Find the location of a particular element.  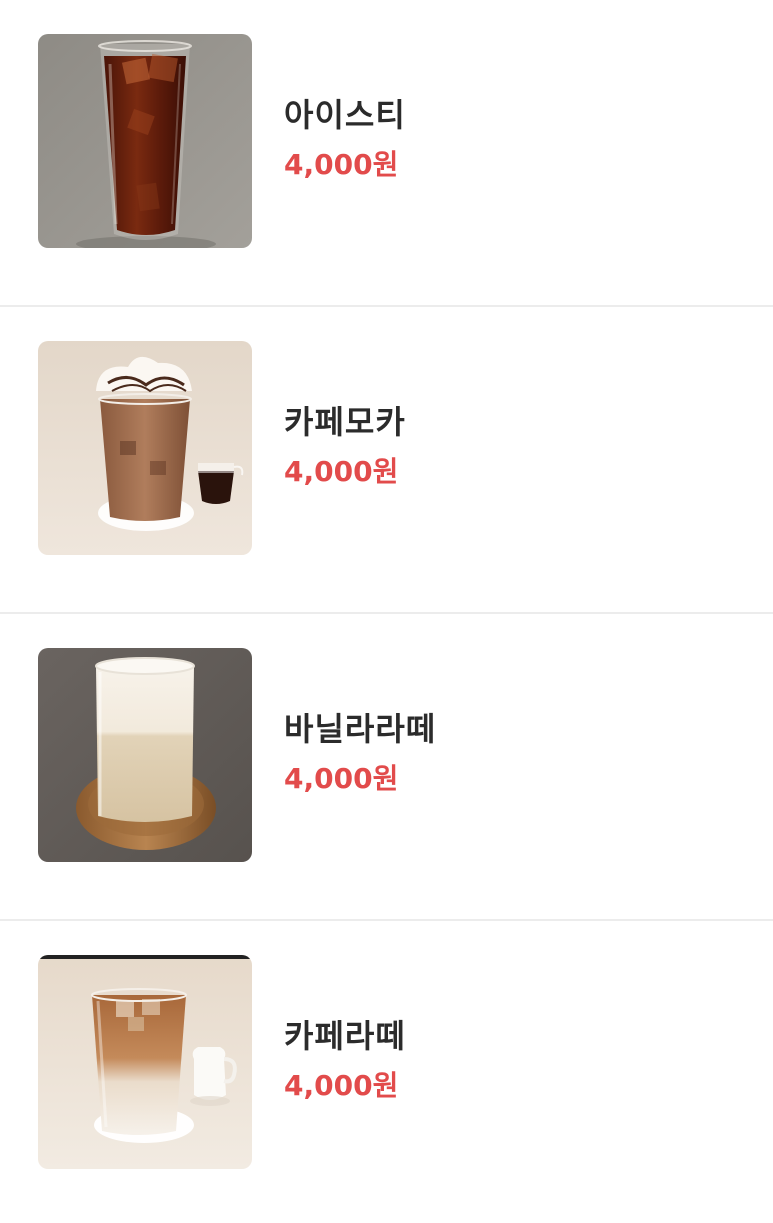

item-name: 카페모카 is located at coordinates (345, 422).